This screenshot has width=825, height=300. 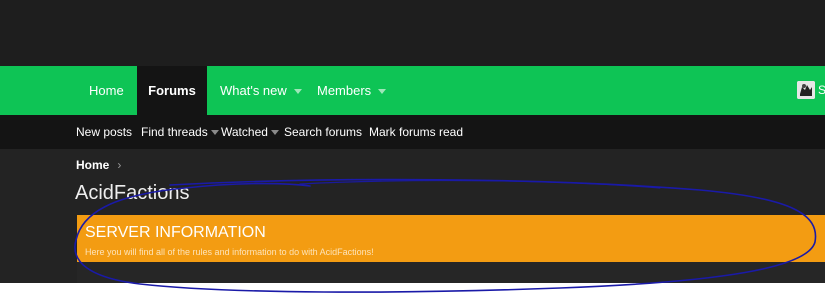 I want to click on subnav-mark-forums-read: Mark forums read, so click(x=416, y=132).